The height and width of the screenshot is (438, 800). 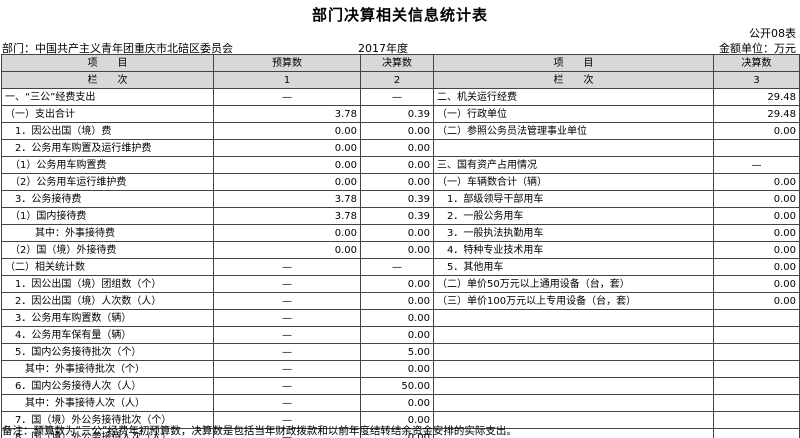 What do you see at coordinates (397, 352) in the screenshot?
I see `row-final-value: 5.00` at bounding box center [397, 352].